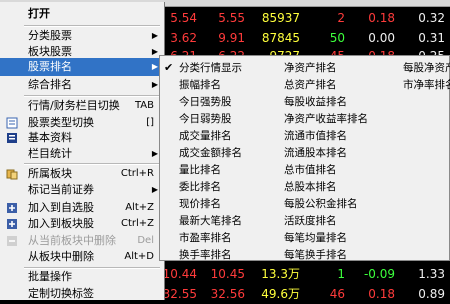 The height and width of the screenshot is (304, 450). Describe the element at coordinates (50, 66) in the screenshot. I see `menu-item-label: 股票排名` at that location.